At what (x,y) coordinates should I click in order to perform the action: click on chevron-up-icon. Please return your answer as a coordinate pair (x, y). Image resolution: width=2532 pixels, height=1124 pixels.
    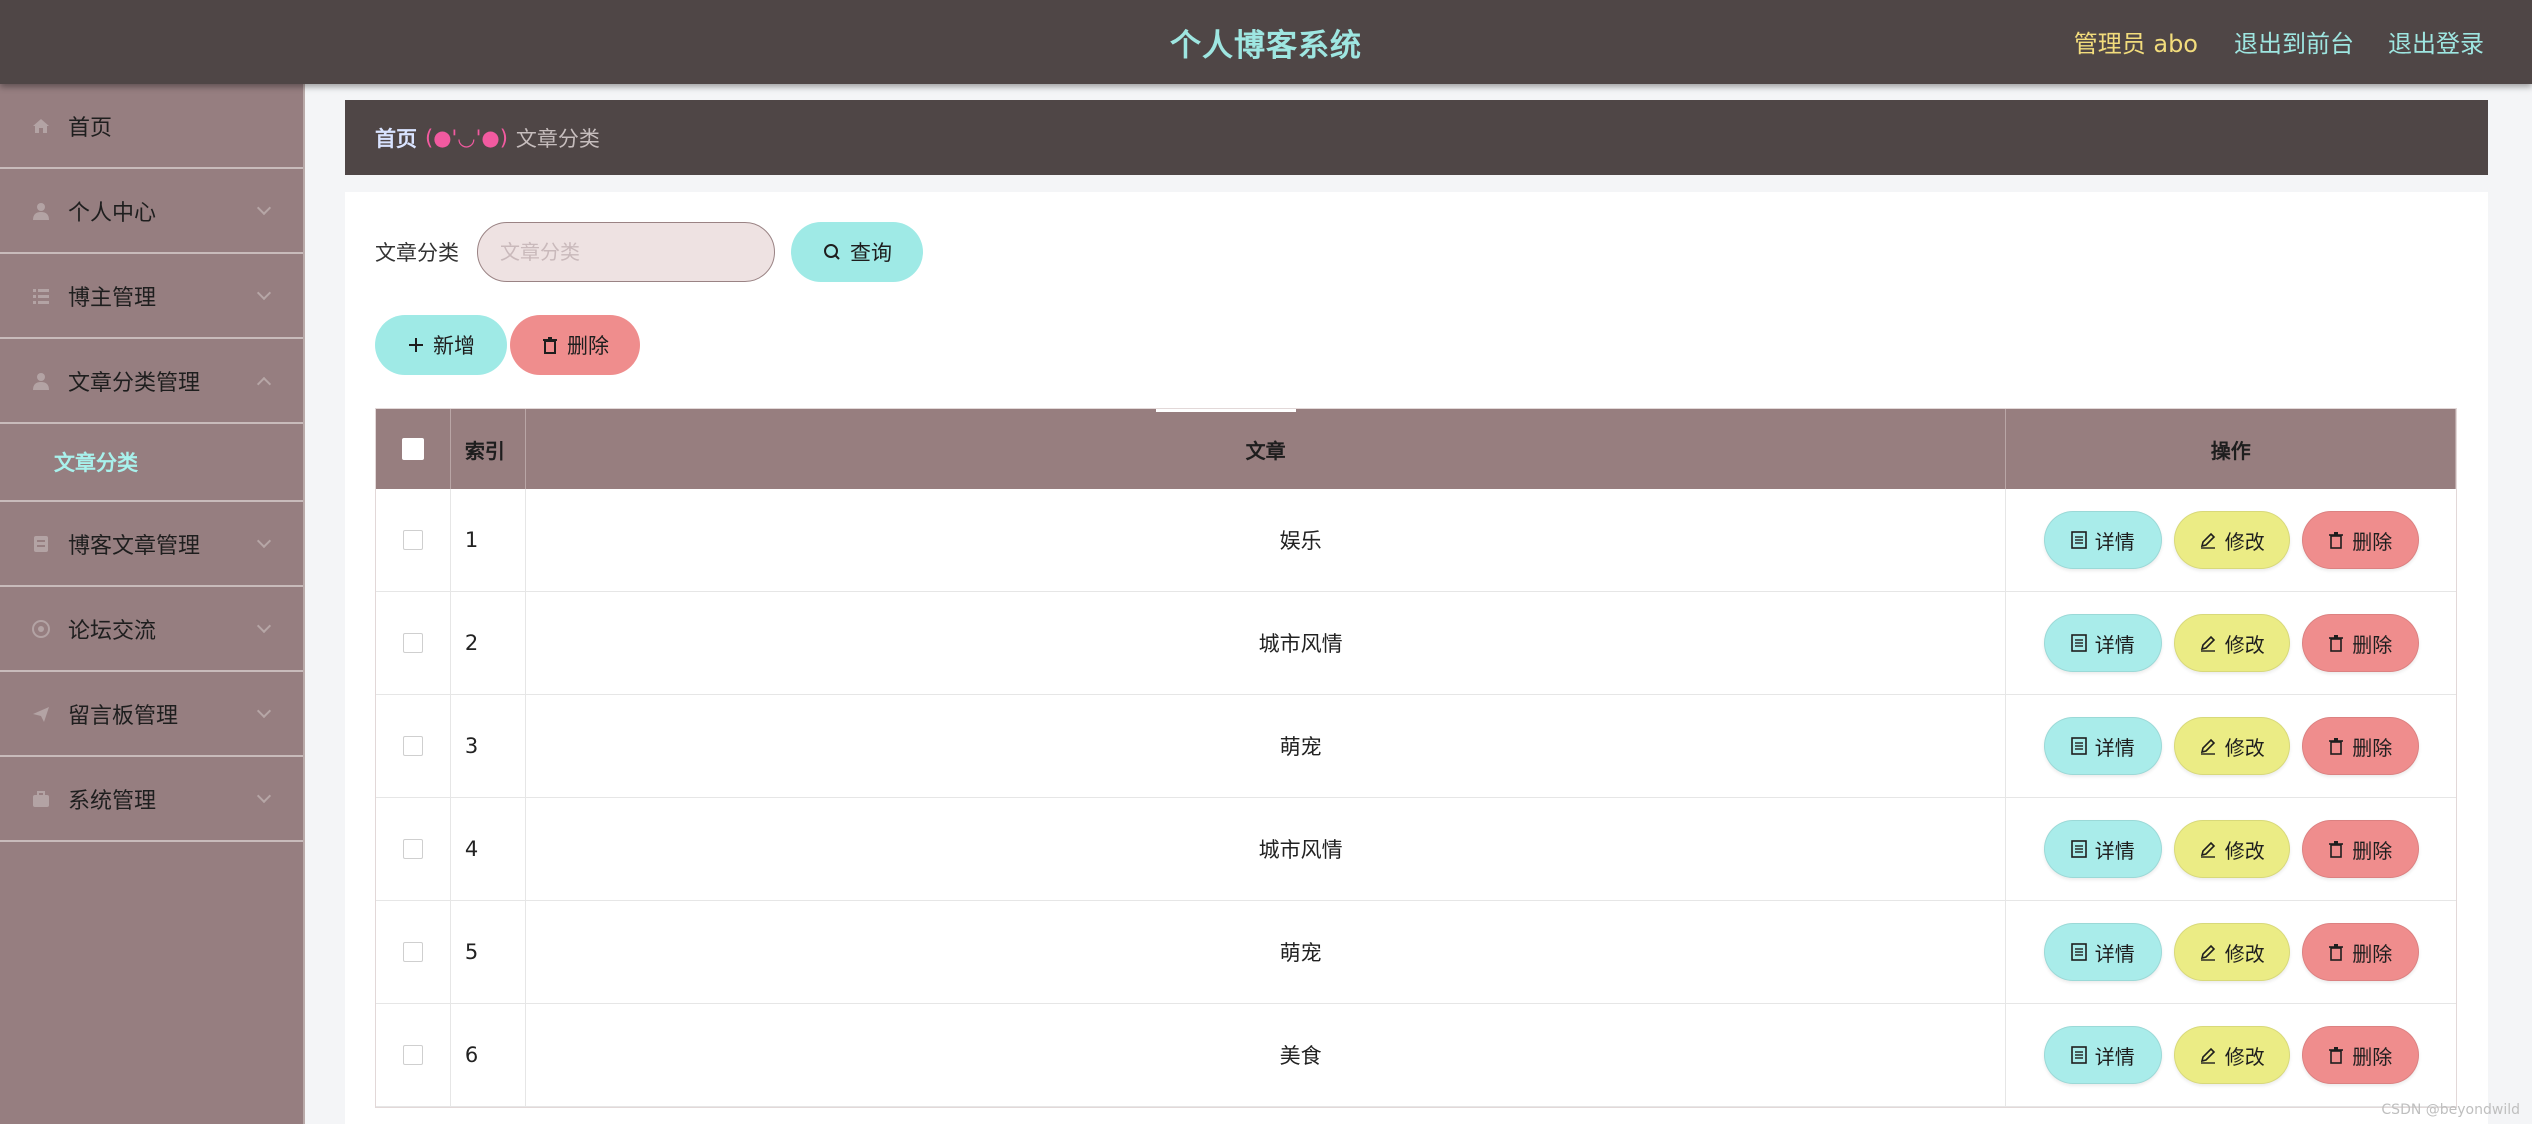
    Looking at the image, I should click on (264, 384).